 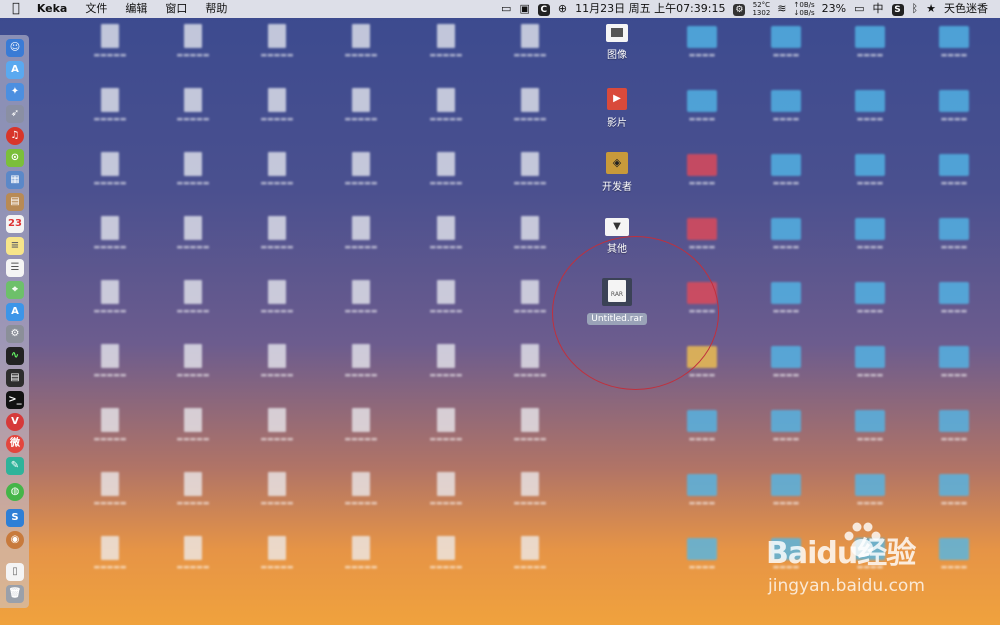 I want to click on preview-icon: ▦, so click(x=15, y=180).